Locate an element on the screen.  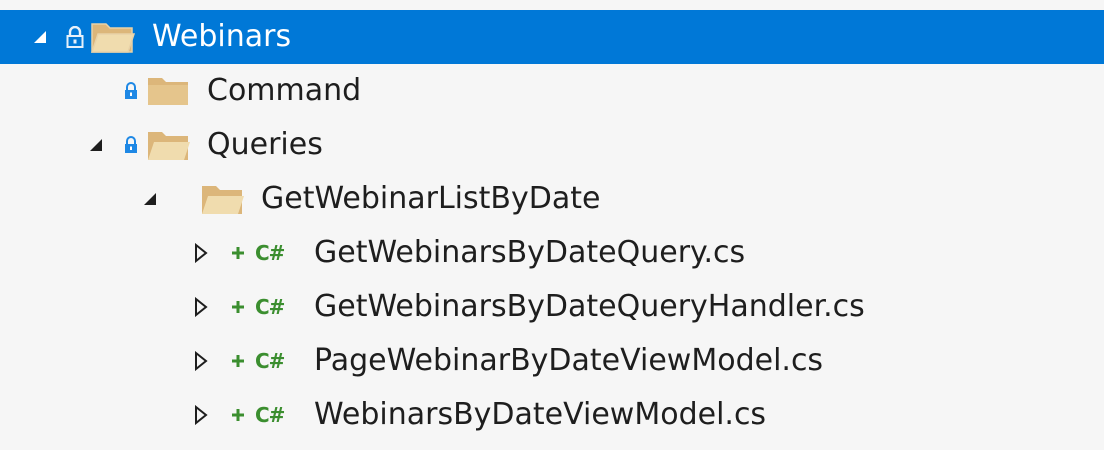
tree-item-file: C# PageWebinarByDateViewModel.cs is located at coordinates (552, 361).